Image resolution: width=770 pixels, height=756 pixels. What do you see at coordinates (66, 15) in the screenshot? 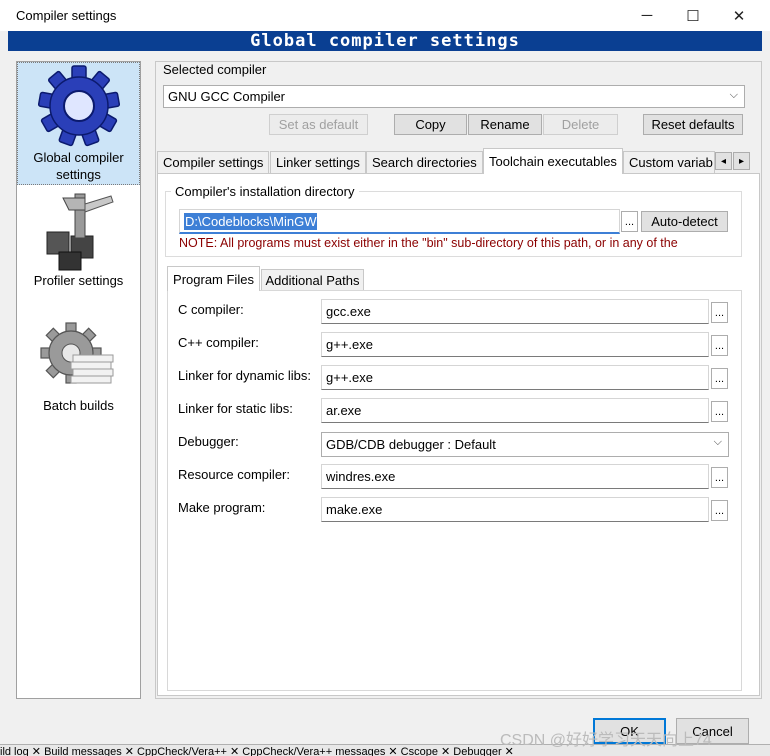
I see `window-title: Compiler settings` at bounding box center [66, 15].